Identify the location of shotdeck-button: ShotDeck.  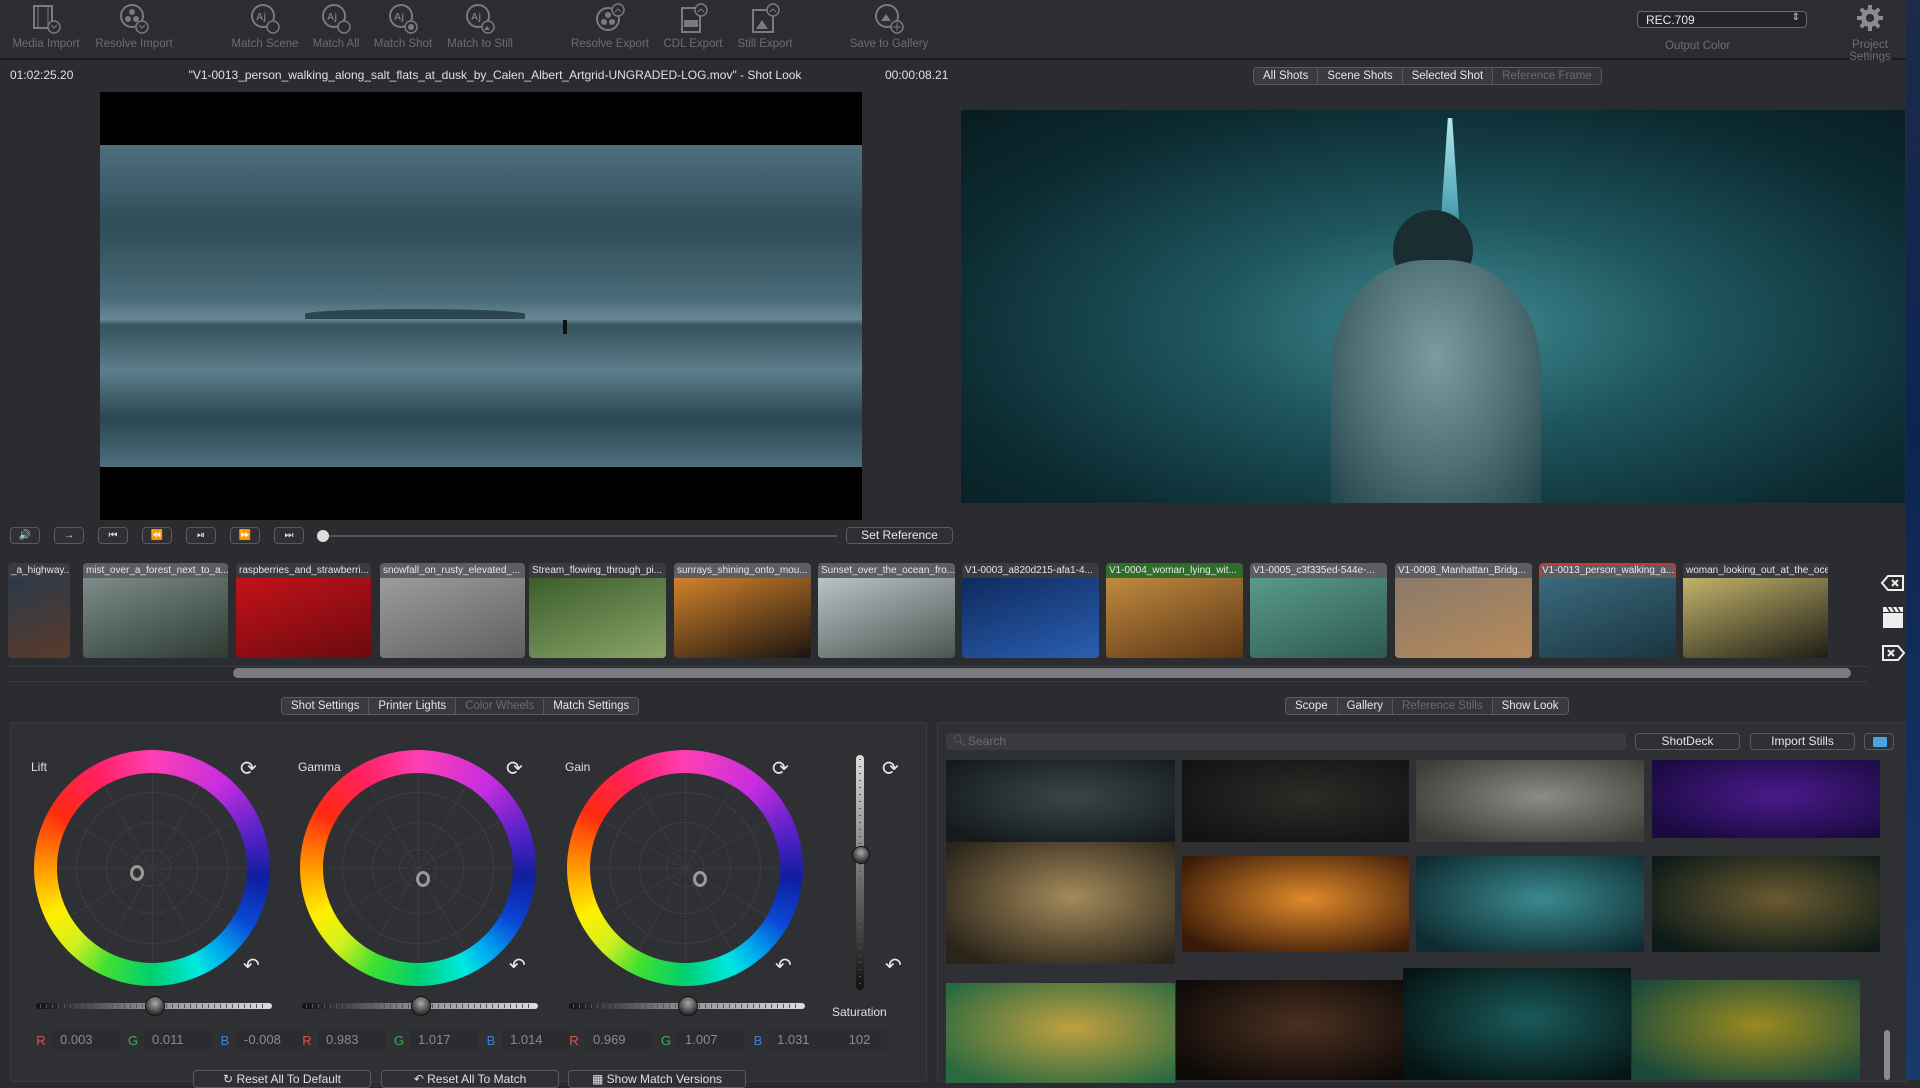
(1687, 741).